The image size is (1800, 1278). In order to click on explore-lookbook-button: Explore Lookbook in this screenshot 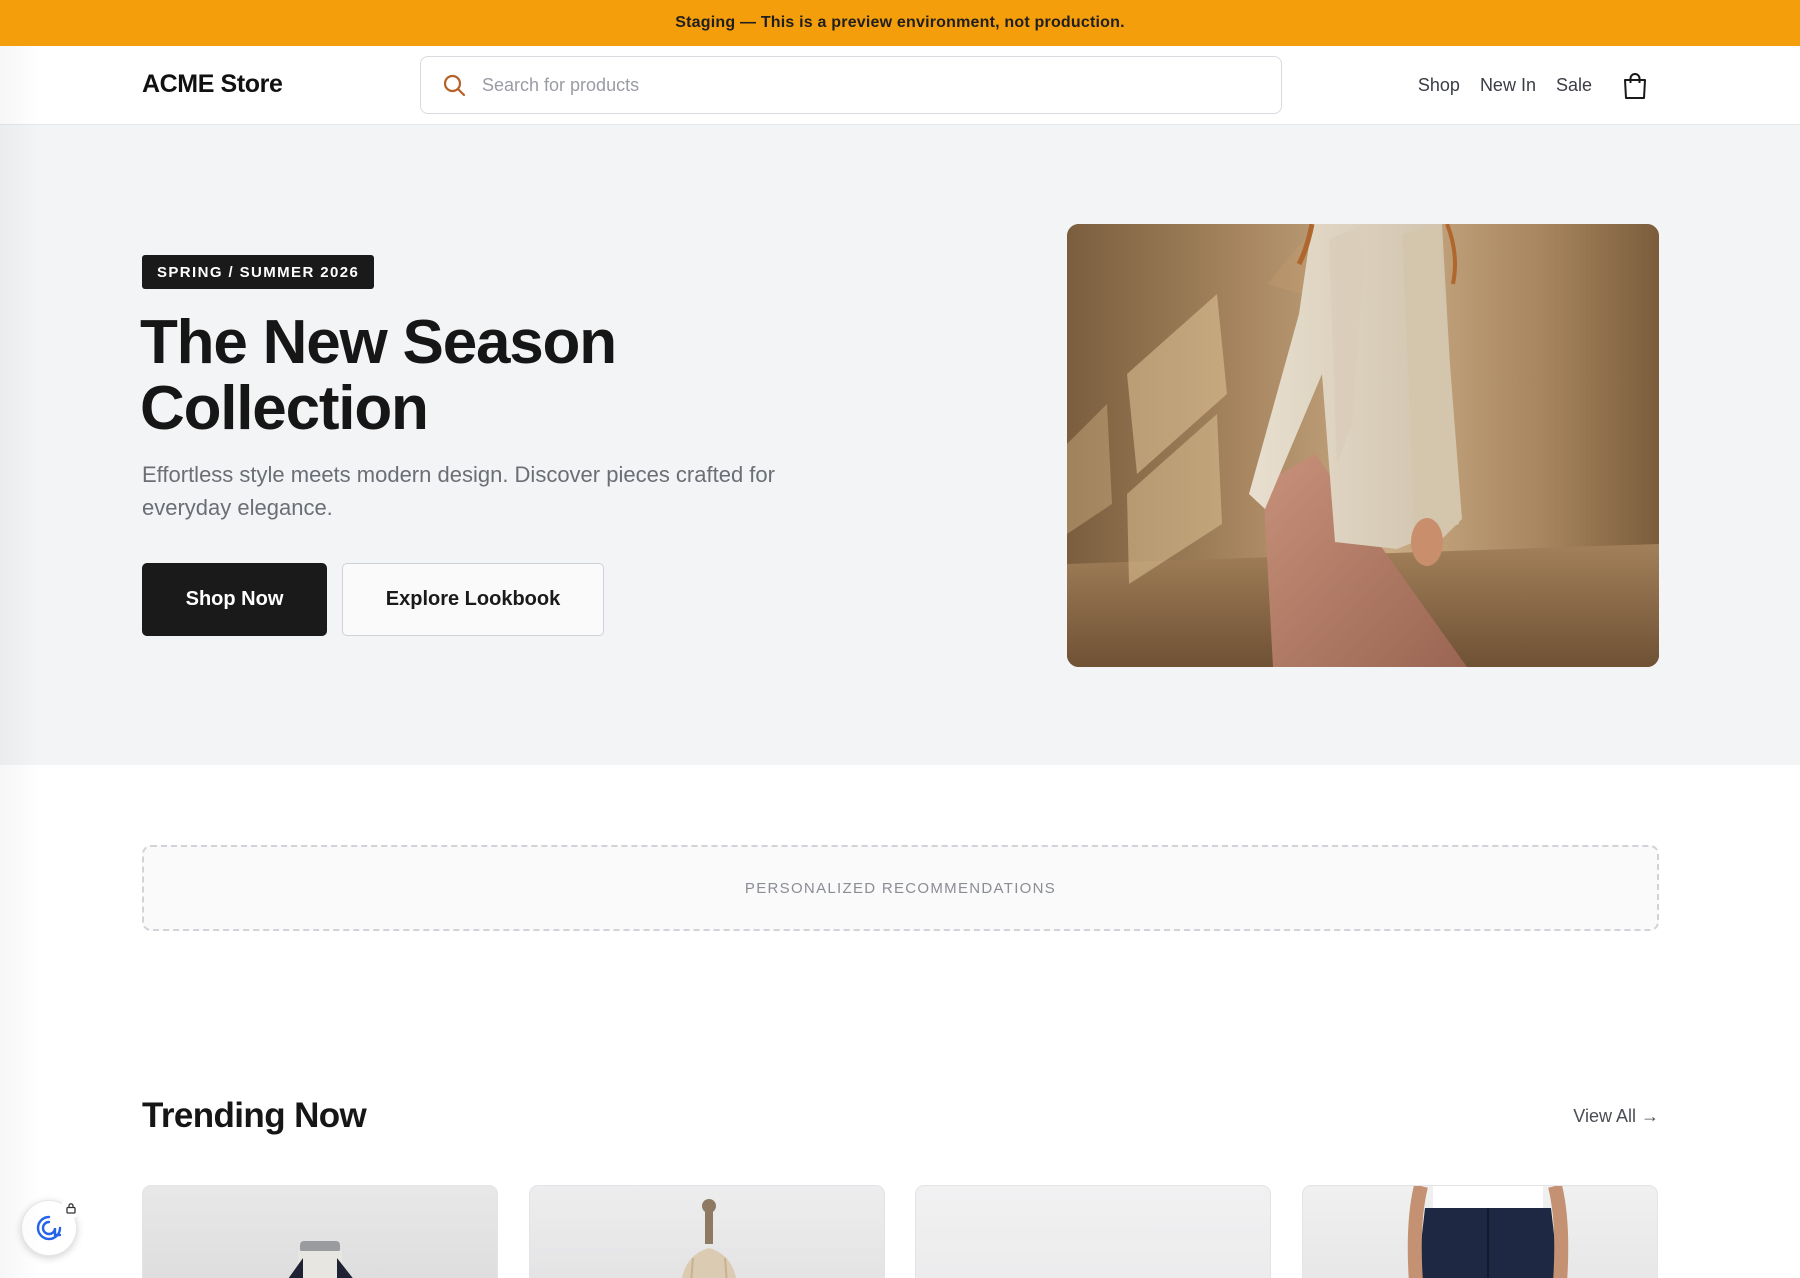, I will do `click(473, 599)`.